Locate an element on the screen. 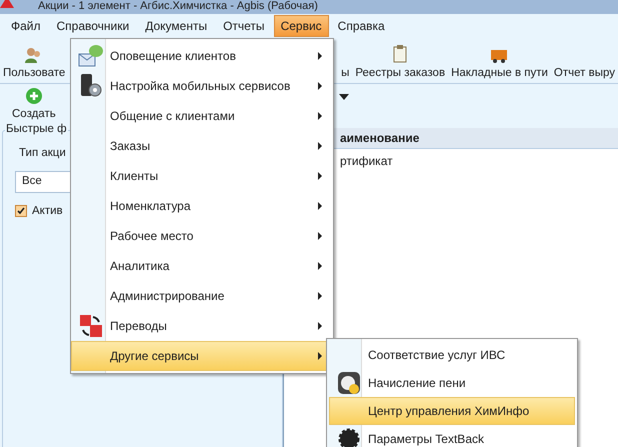 This screenshot has width=618, height=447. menu-item: Справочники is located at coordinates (93, 26).